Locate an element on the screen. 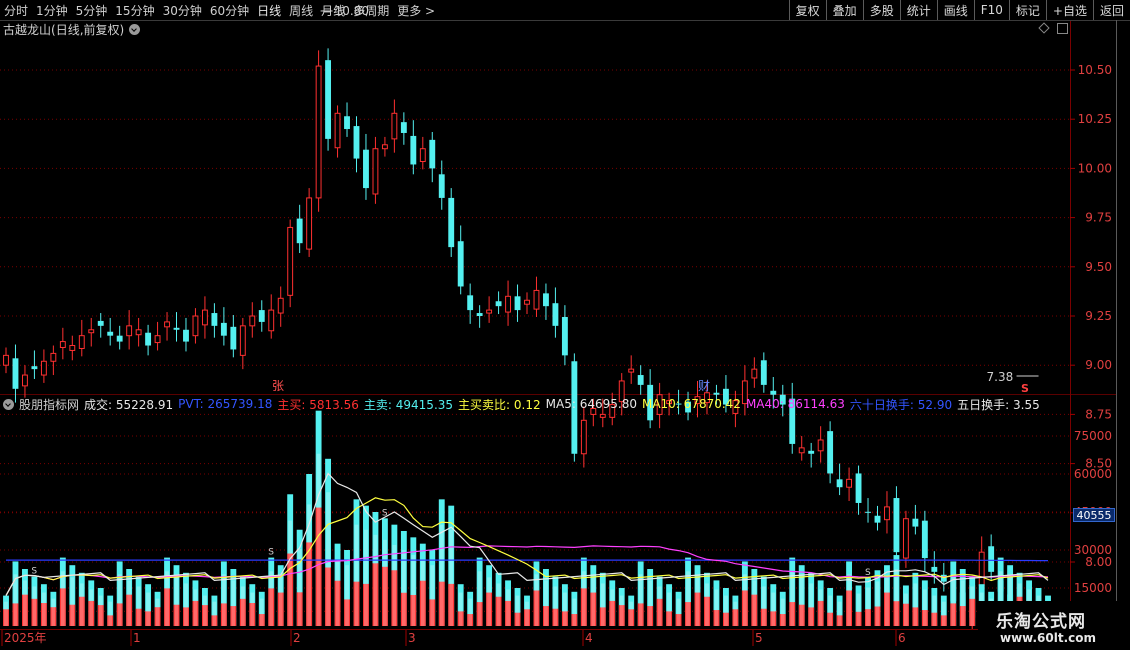  watermark-title: 乐淘公式网 is located at coordinates (1041, 622).